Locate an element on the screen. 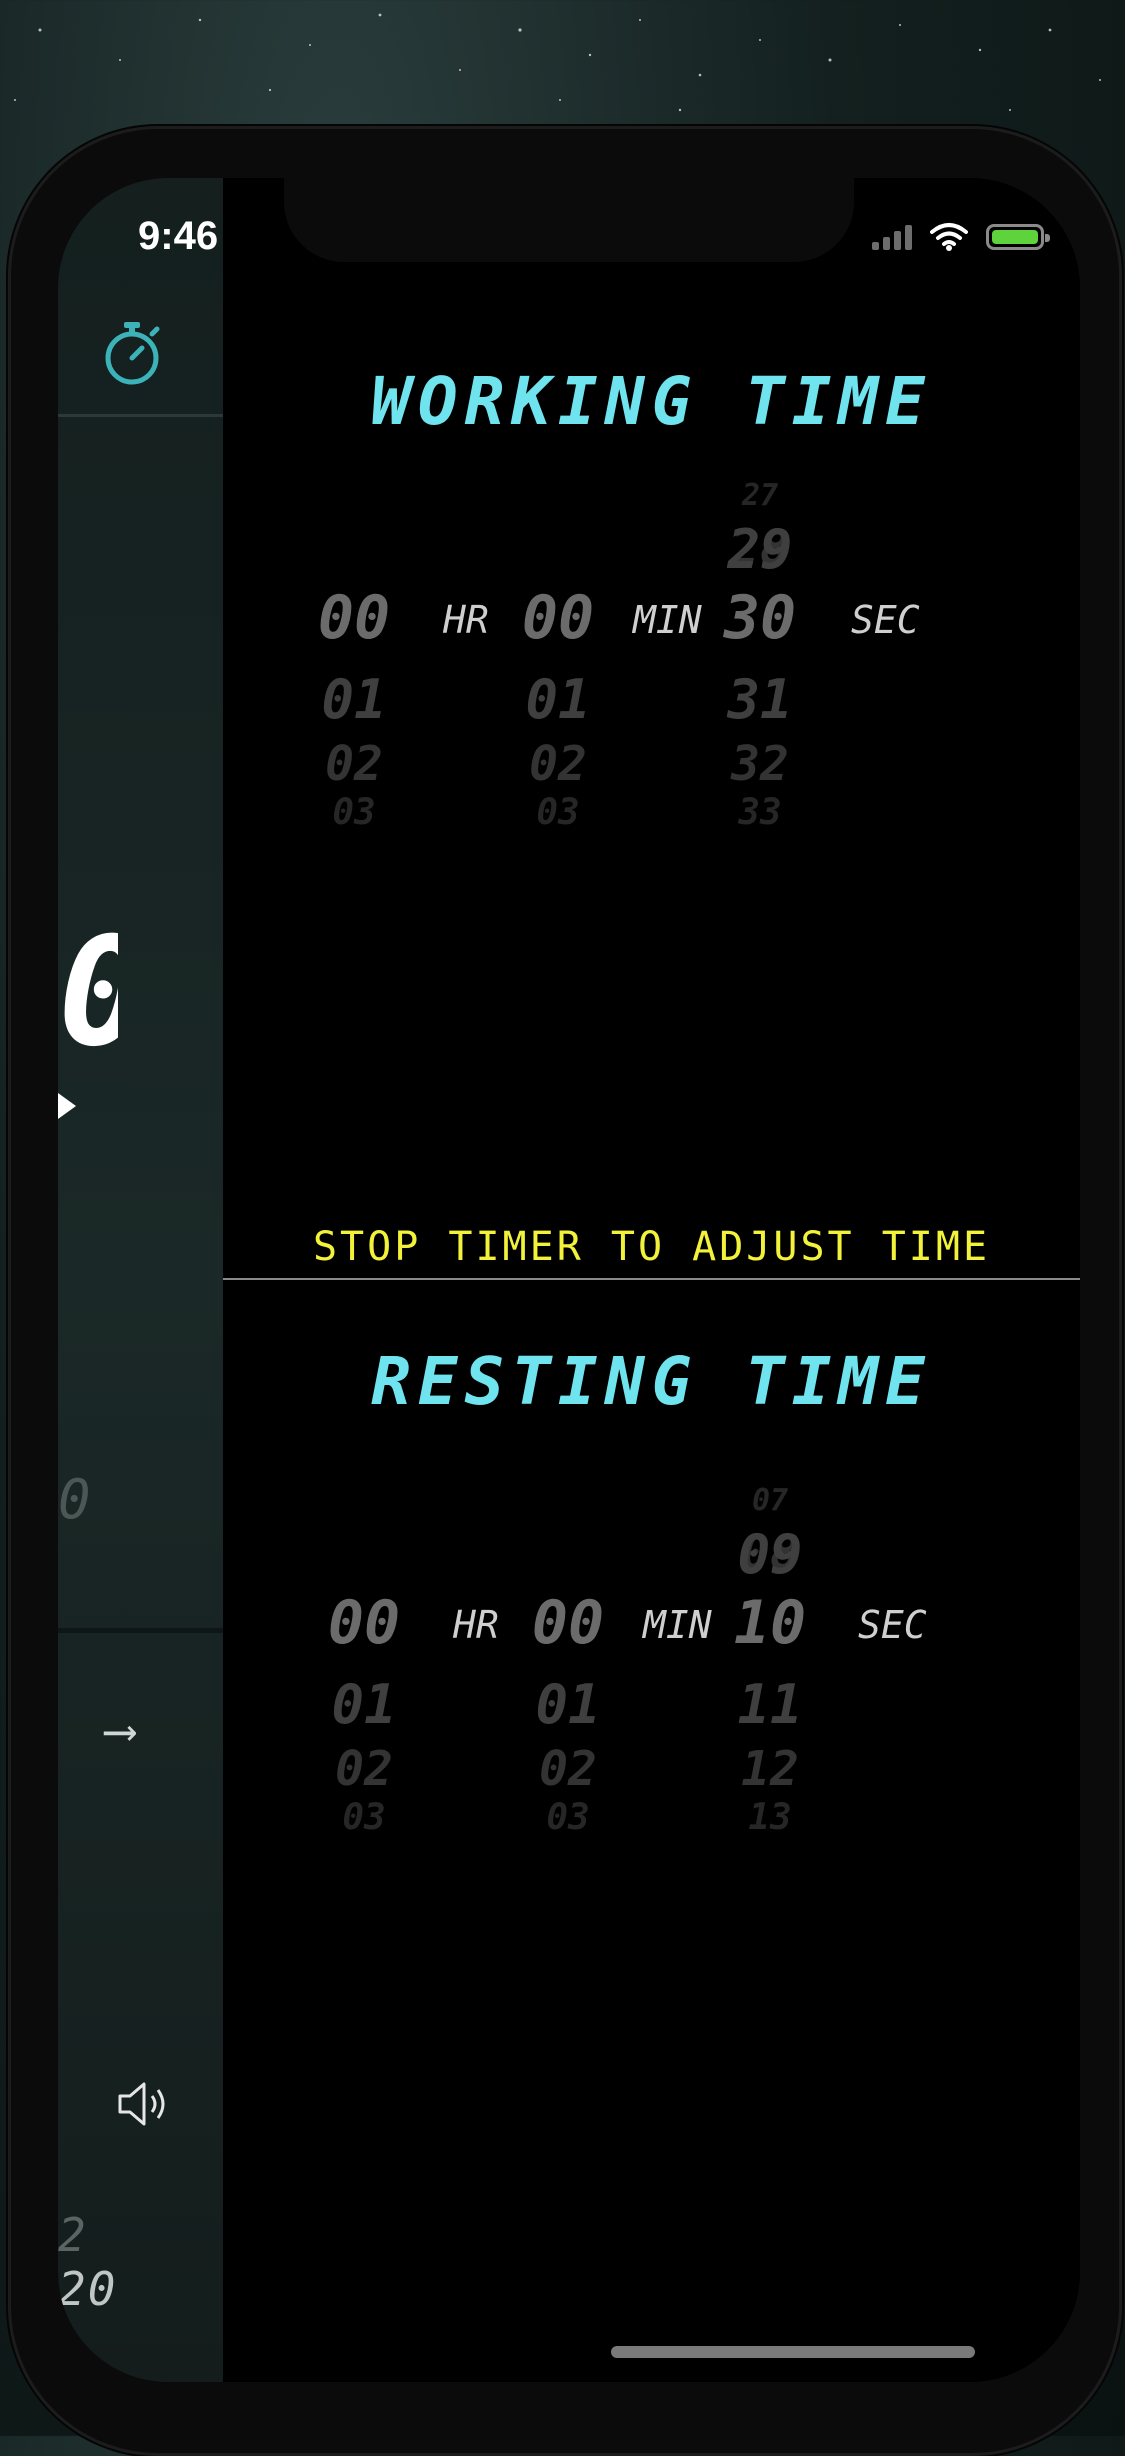 This screenshot has height=2456, width=1125. working-hours-option: 01 is located at coordinates (354, 699).